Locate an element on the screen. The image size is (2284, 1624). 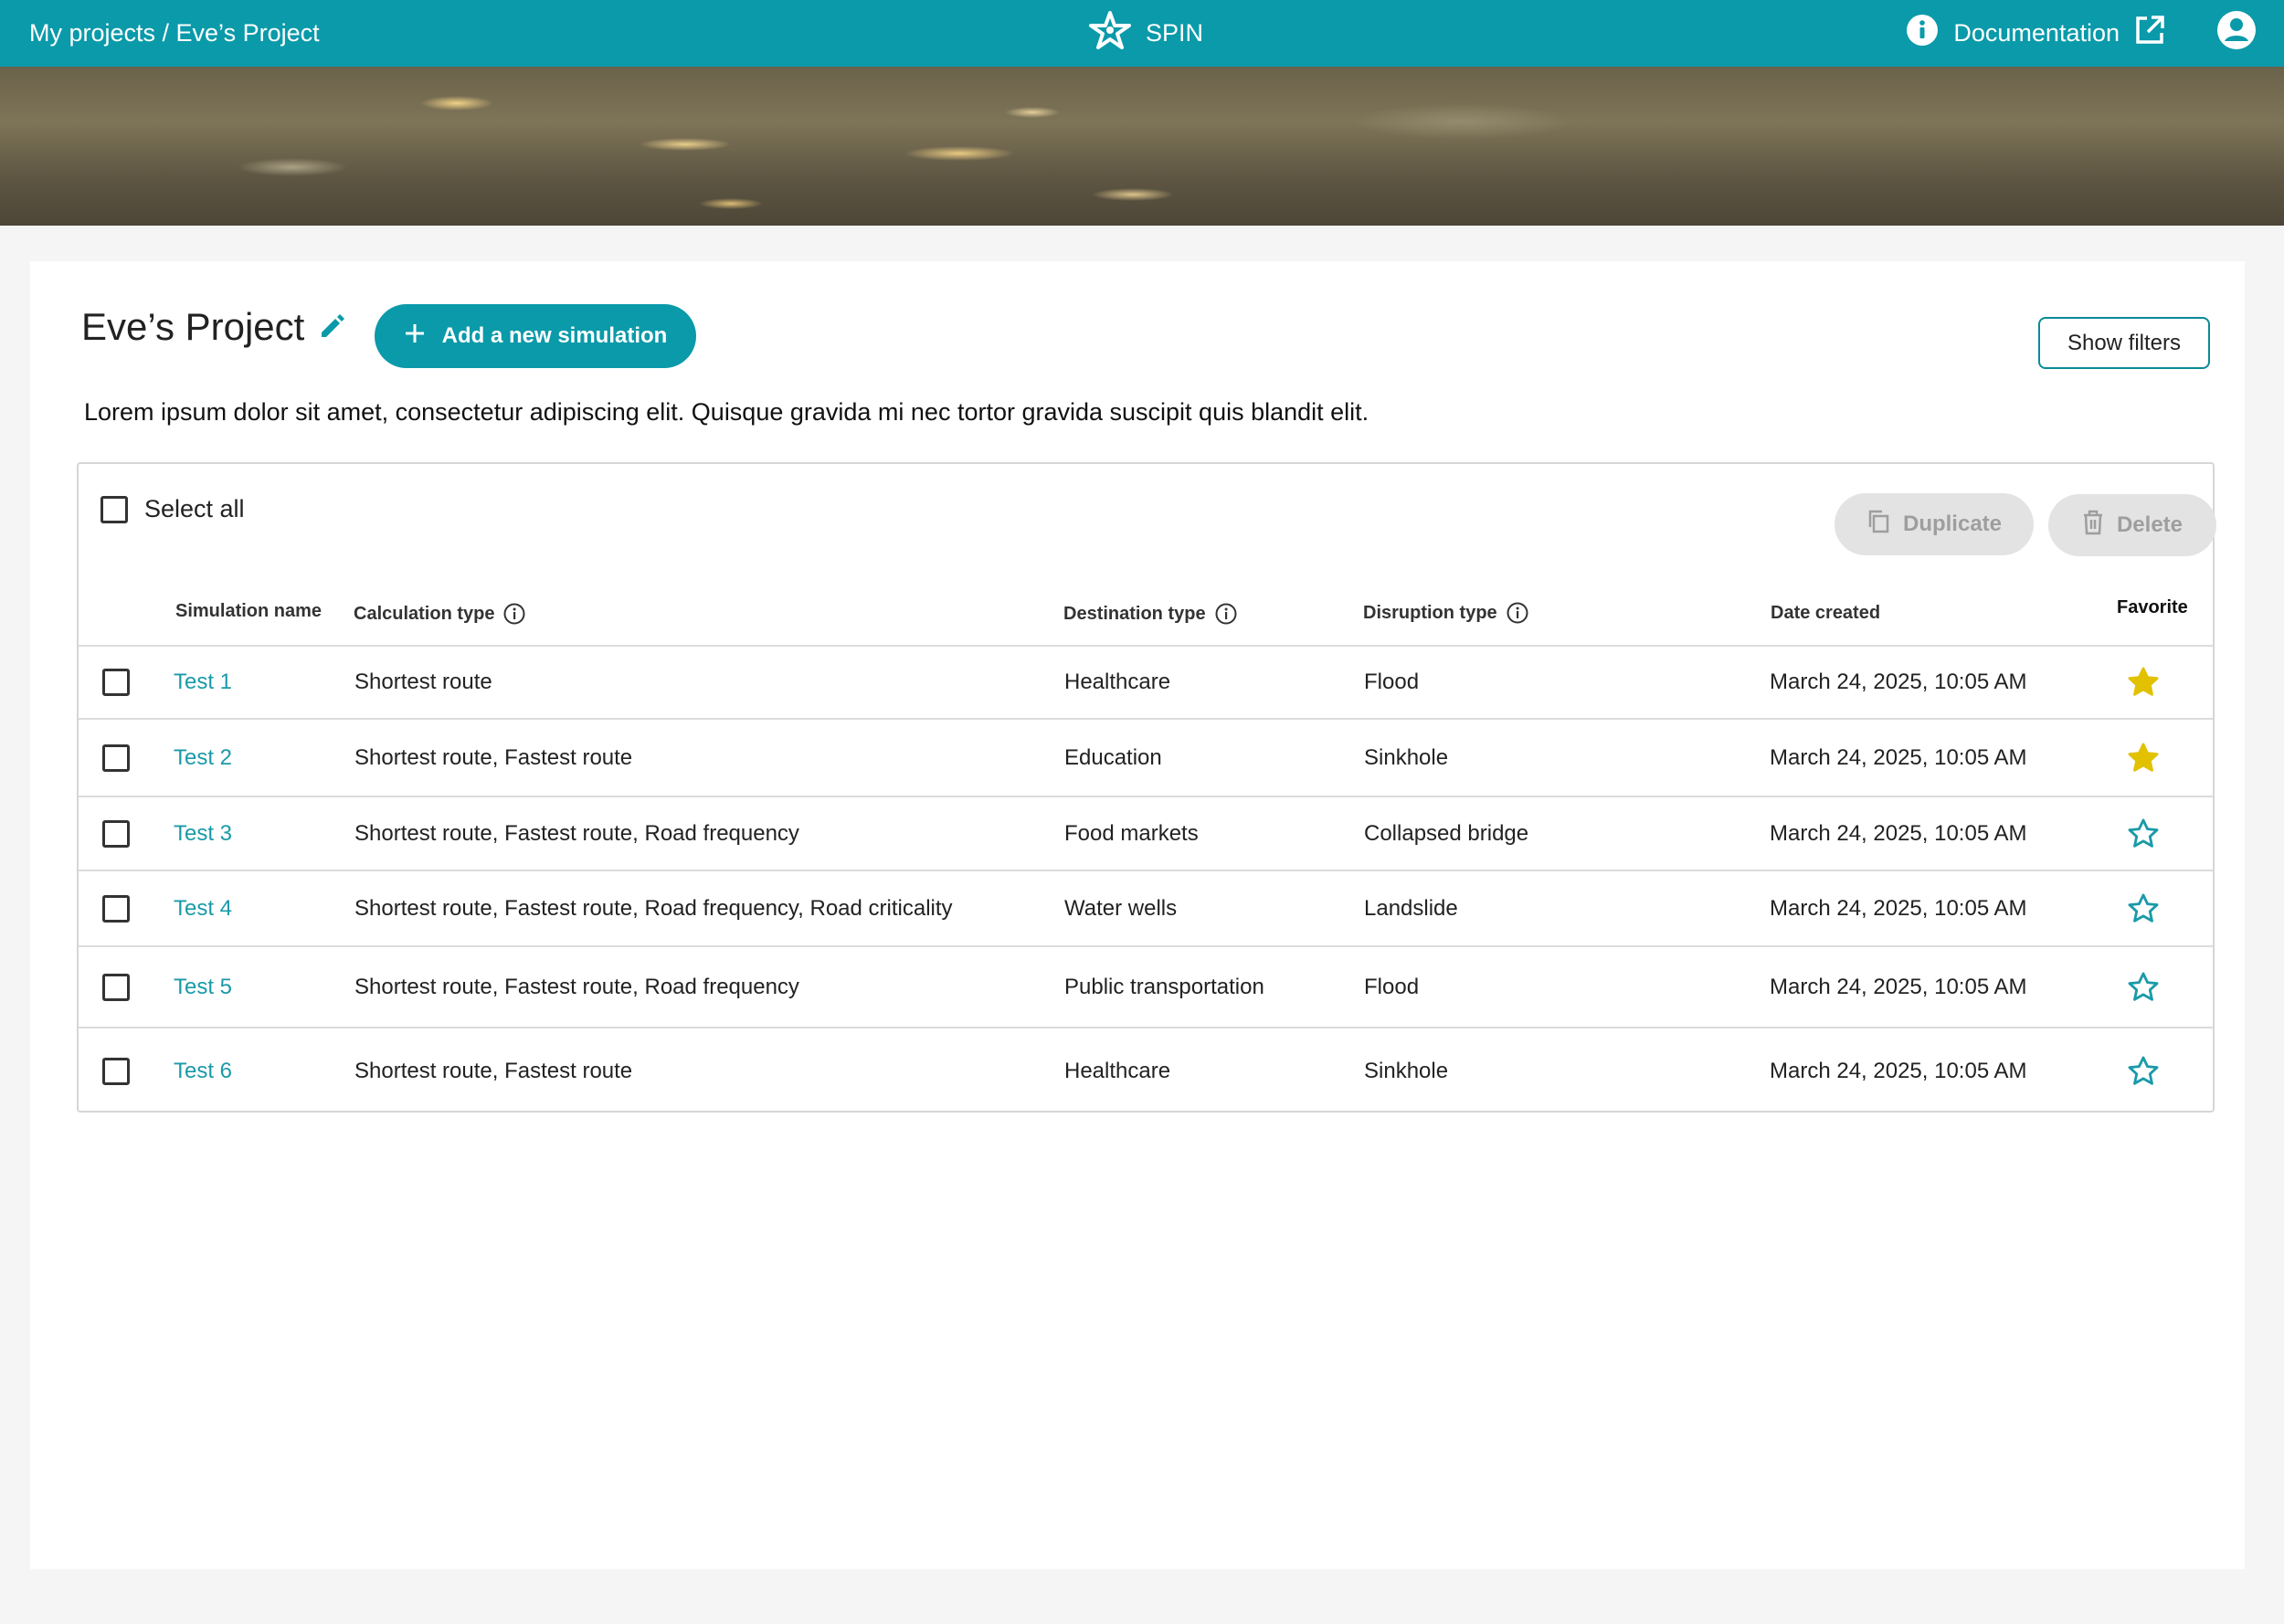
user-avatar-icon is located at coordinates (2236, 33).